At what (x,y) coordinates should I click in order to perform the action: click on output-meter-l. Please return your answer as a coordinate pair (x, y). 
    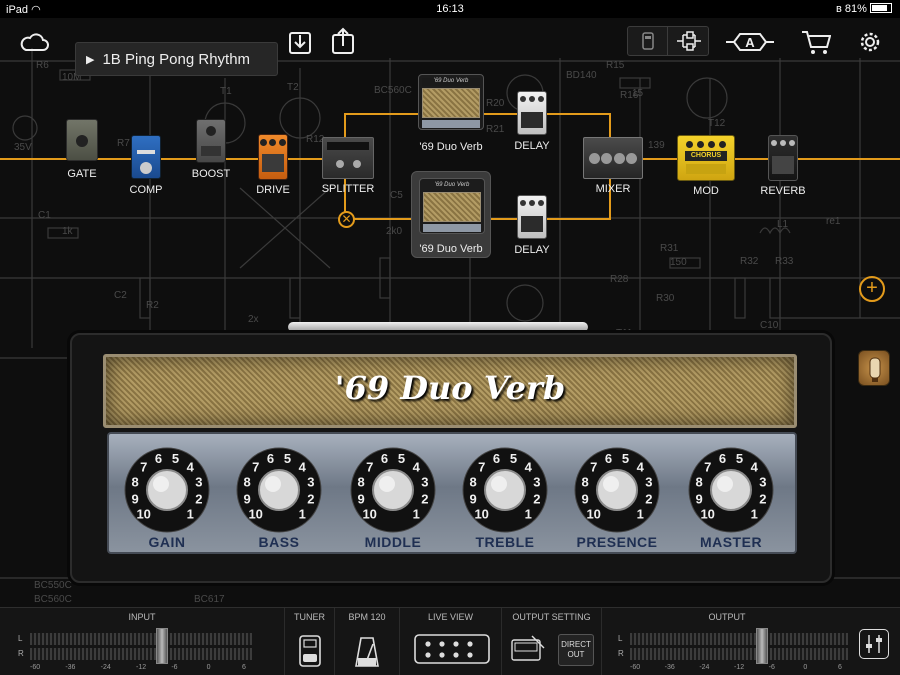
    Looking at the image, I should click on (739, 639).